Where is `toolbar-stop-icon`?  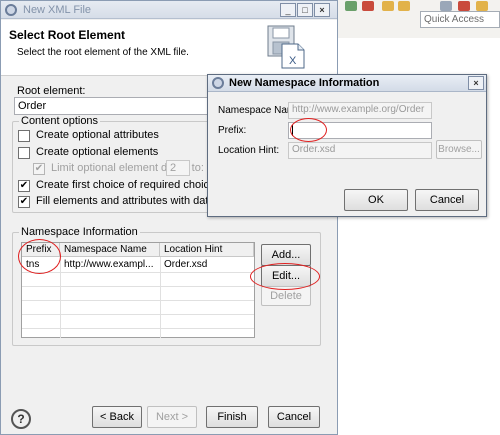 toolbar-stop-icon is located at coordinates (368, 6).